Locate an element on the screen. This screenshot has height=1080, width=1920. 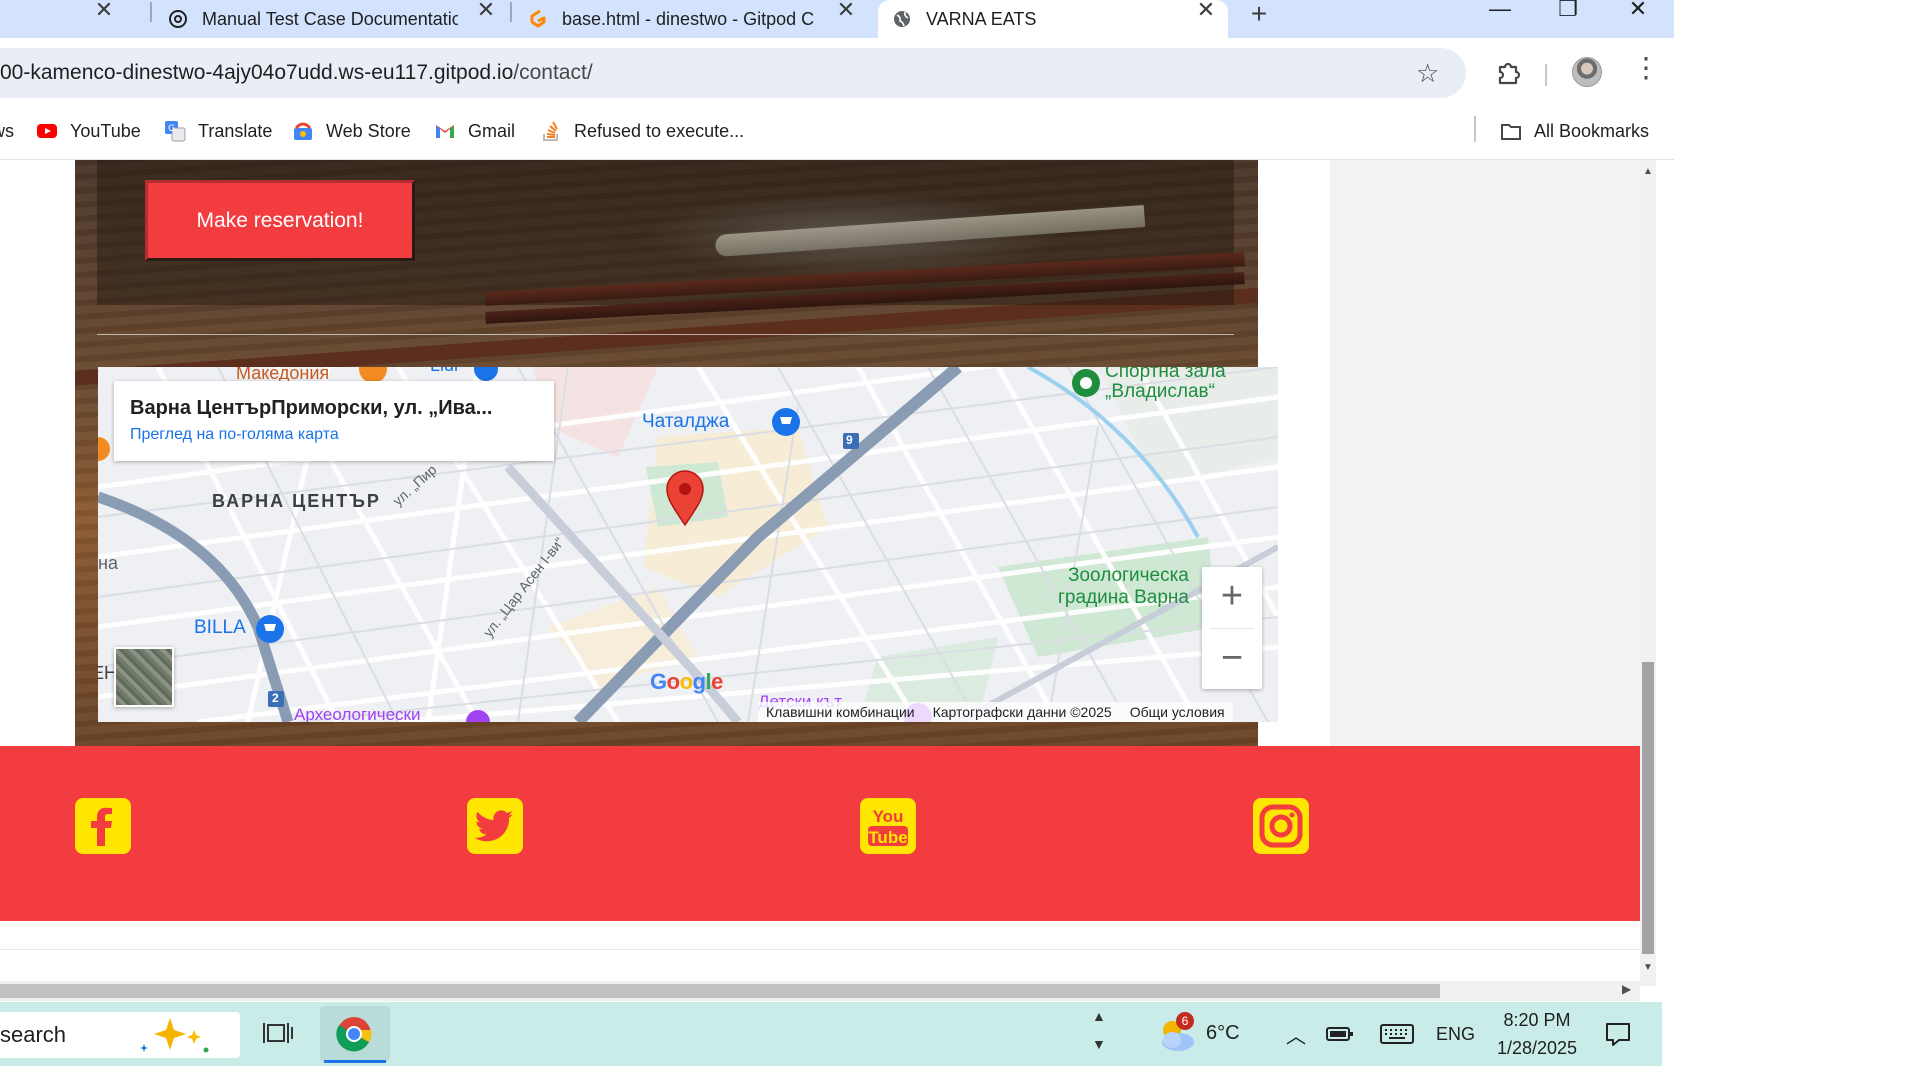
notifications-icon is located at coordinates (1618, 1034).